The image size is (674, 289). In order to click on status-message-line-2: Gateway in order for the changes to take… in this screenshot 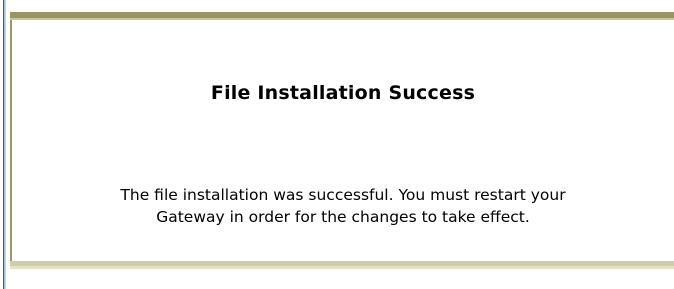, I will do `click(343, 217)`.